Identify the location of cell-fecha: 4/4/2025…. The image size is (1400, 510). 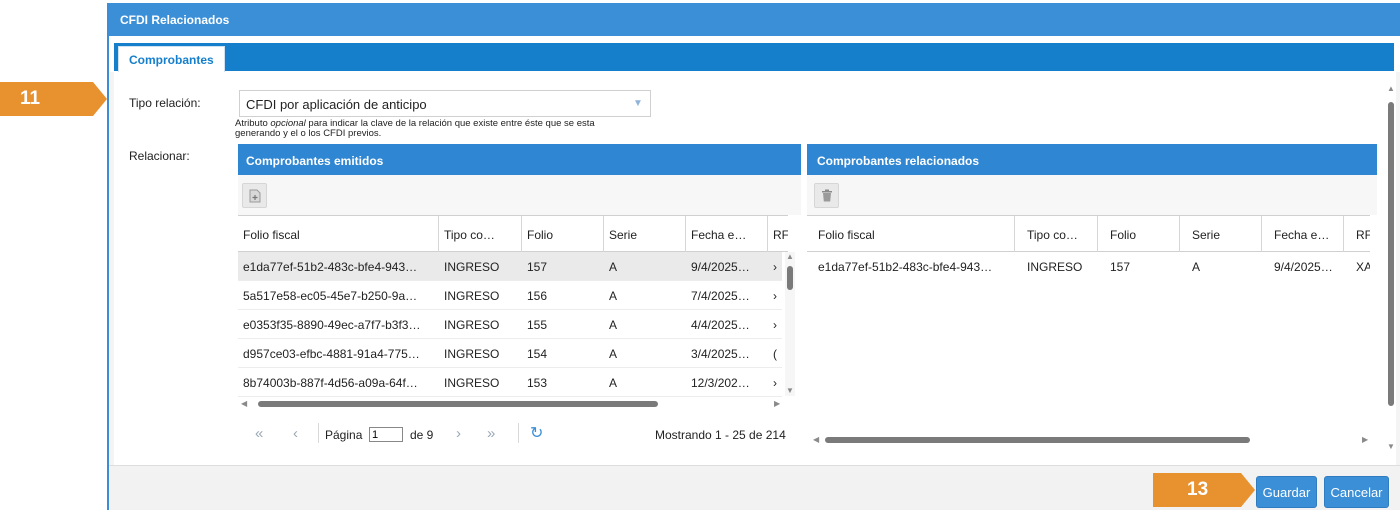
(720, 325).